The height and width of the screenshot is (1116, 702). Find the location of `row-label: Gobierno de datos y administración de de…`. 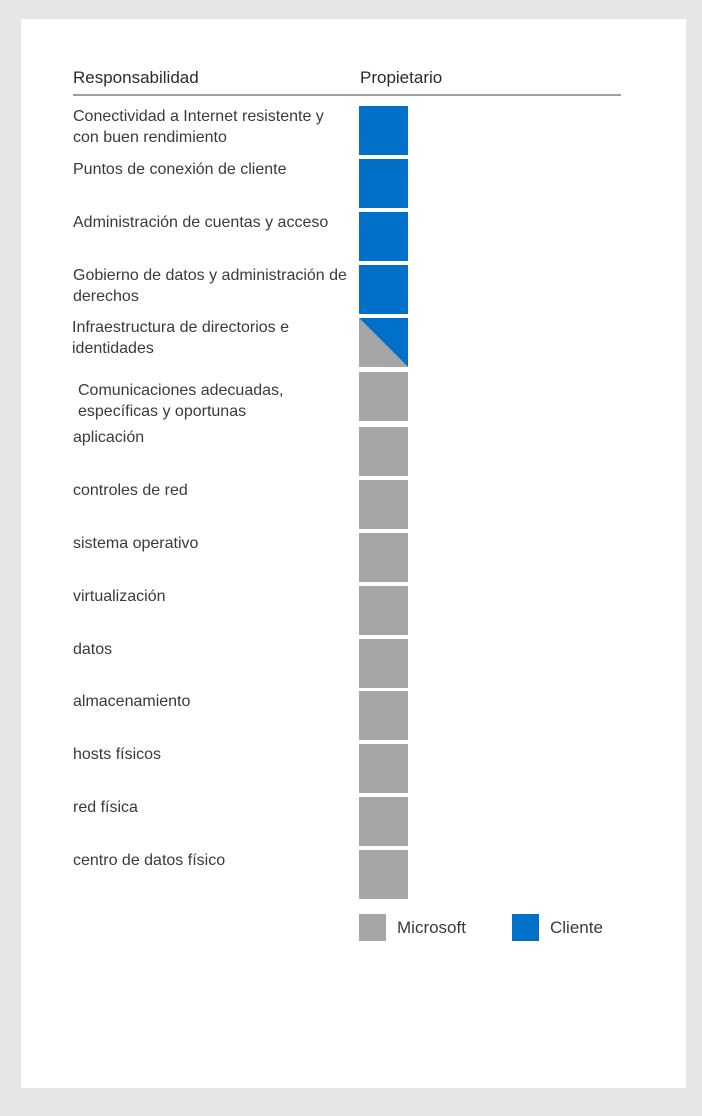

row-label: Gobierno de datos y administración de de… is located at coordinates (210, 286).